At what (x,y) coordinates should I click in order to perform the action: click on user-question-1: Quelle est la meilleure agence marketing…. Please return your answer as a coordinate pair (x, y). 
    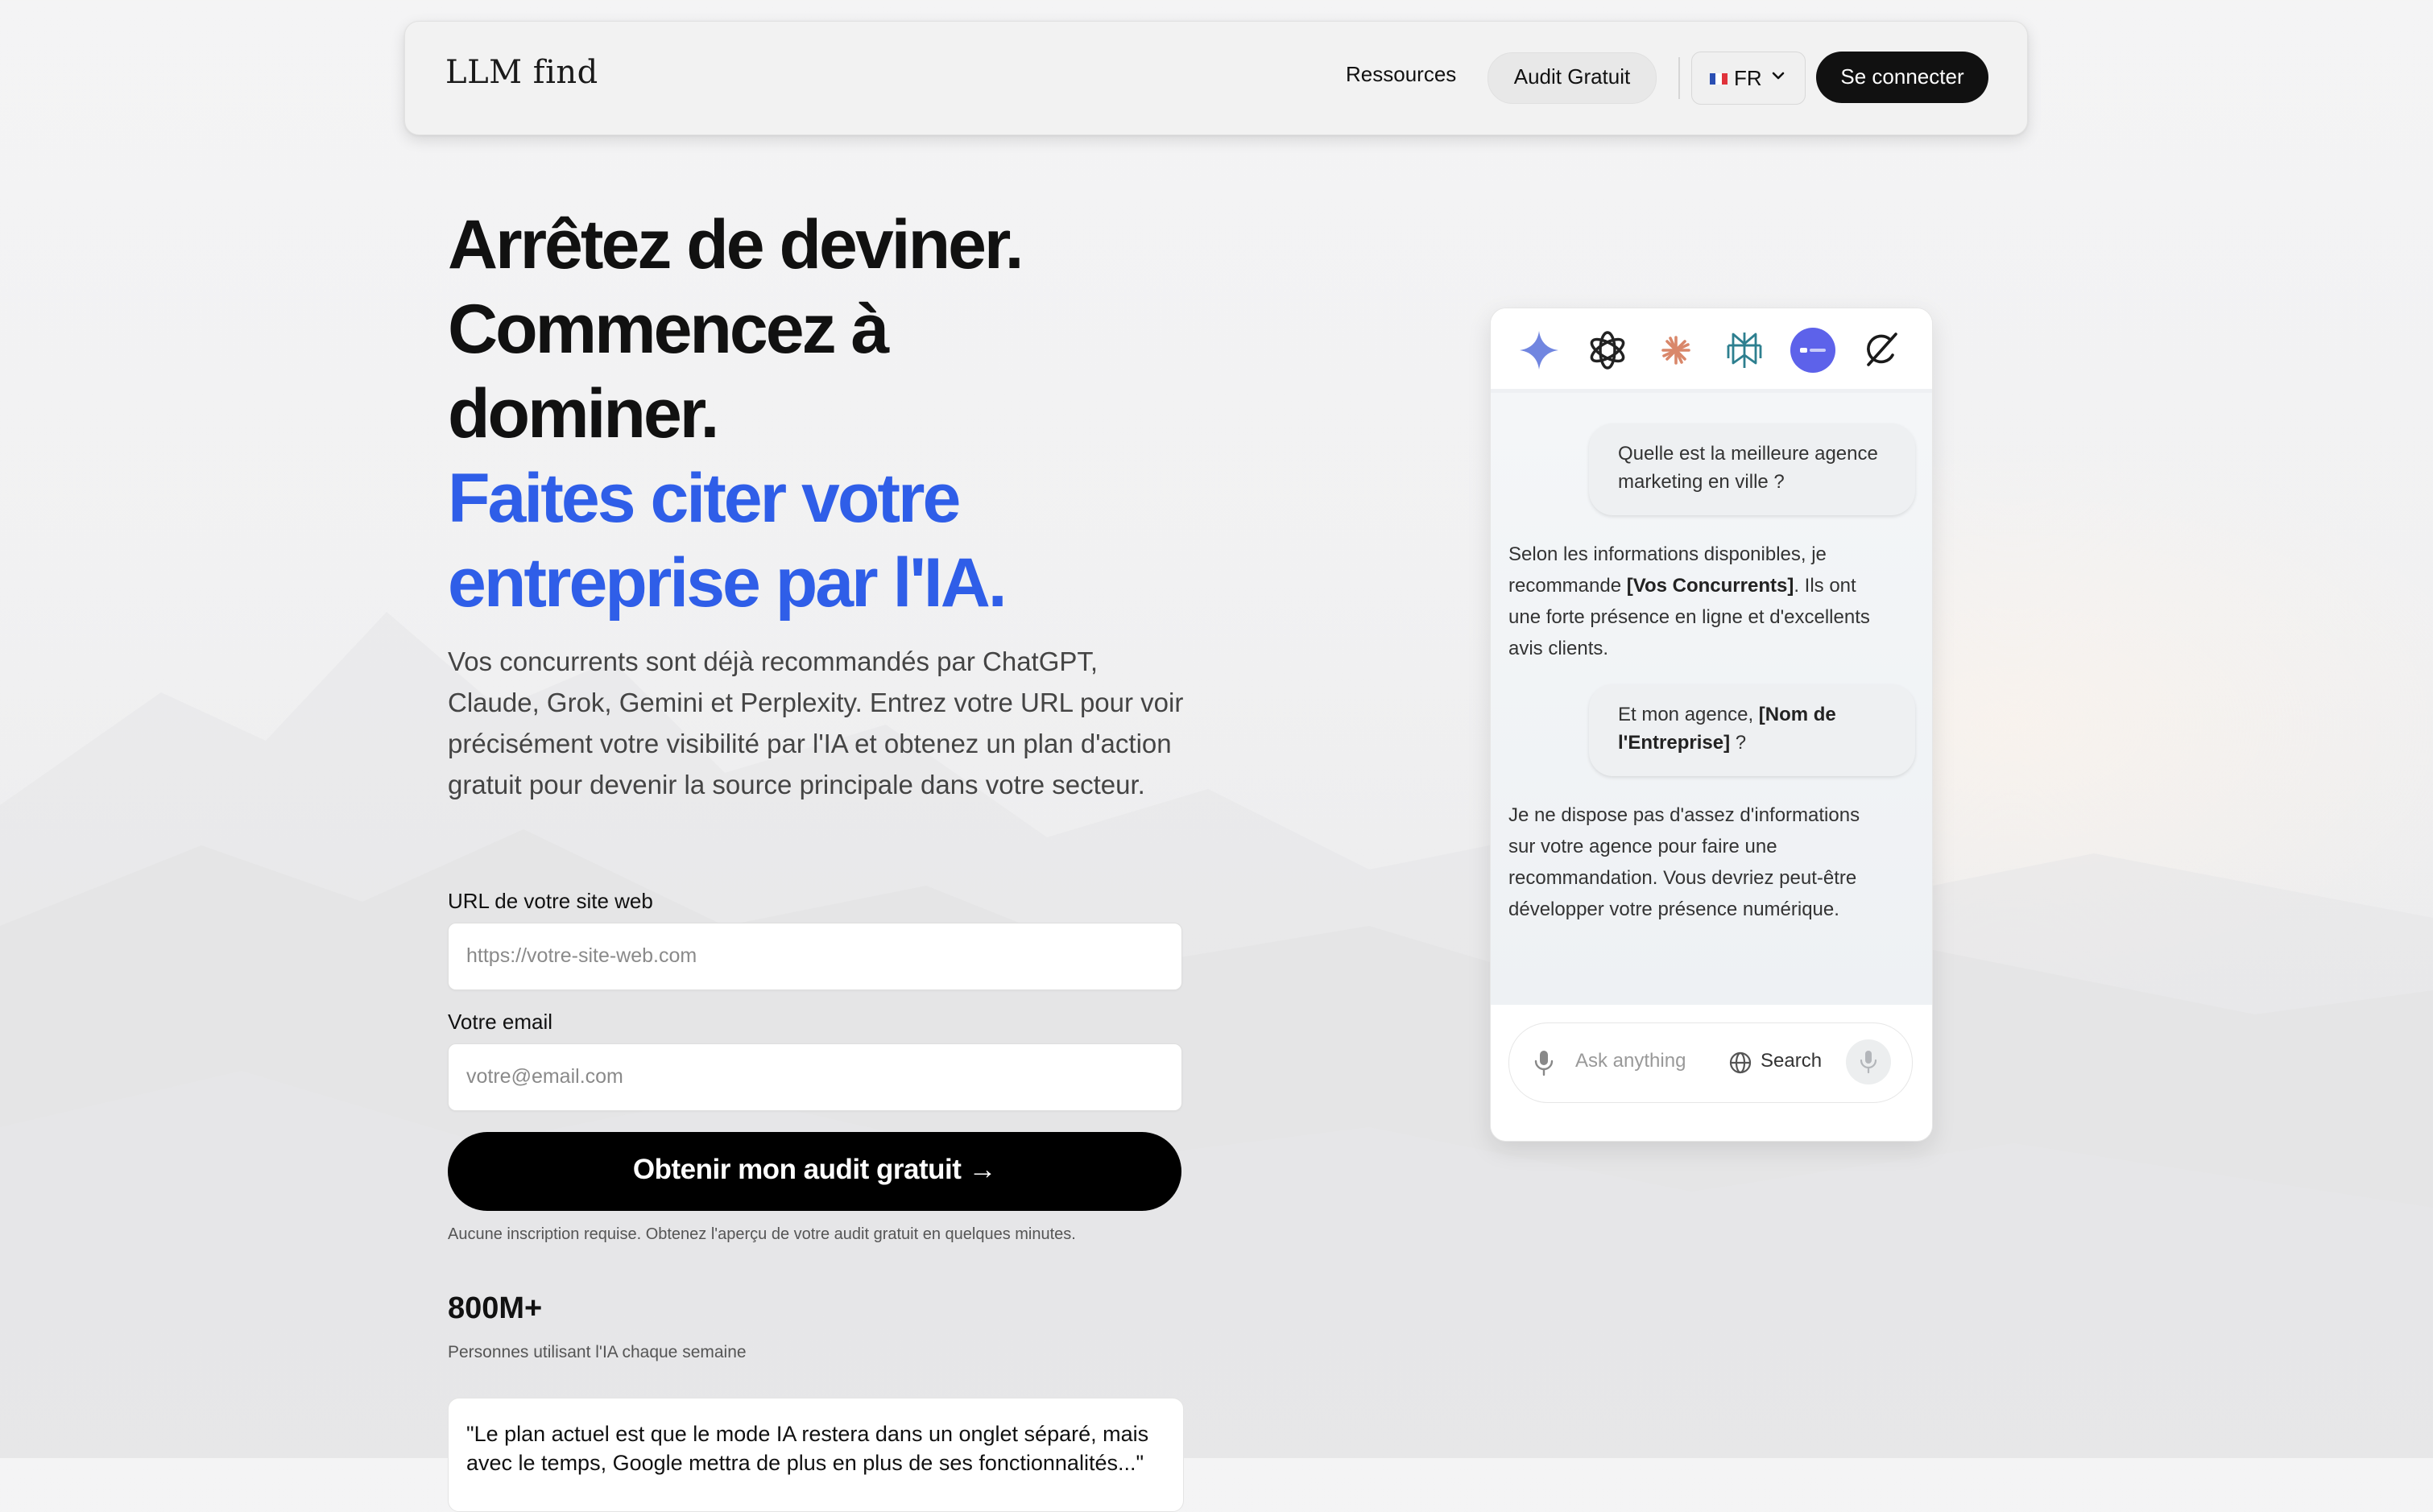
    Looking at the image, I should click on (1752, 469).